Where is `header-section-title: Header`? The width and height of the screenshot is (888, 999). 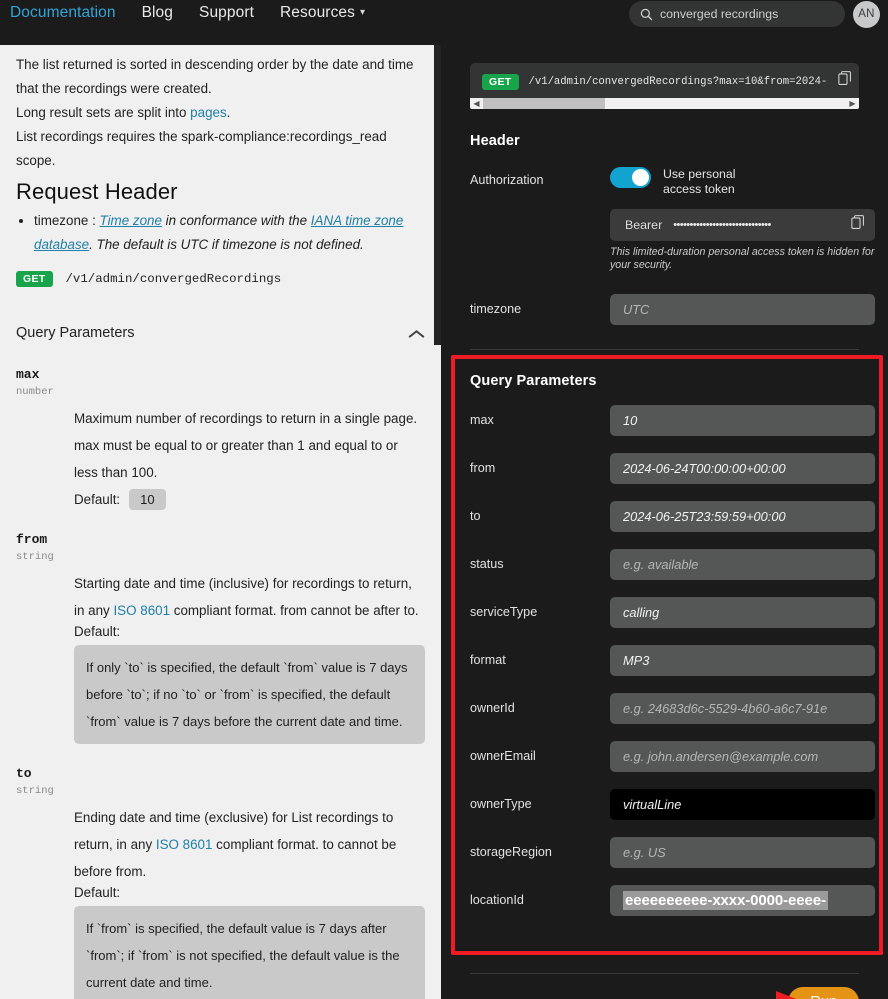 header-section-title: Header is located at coordinates (495, 141).